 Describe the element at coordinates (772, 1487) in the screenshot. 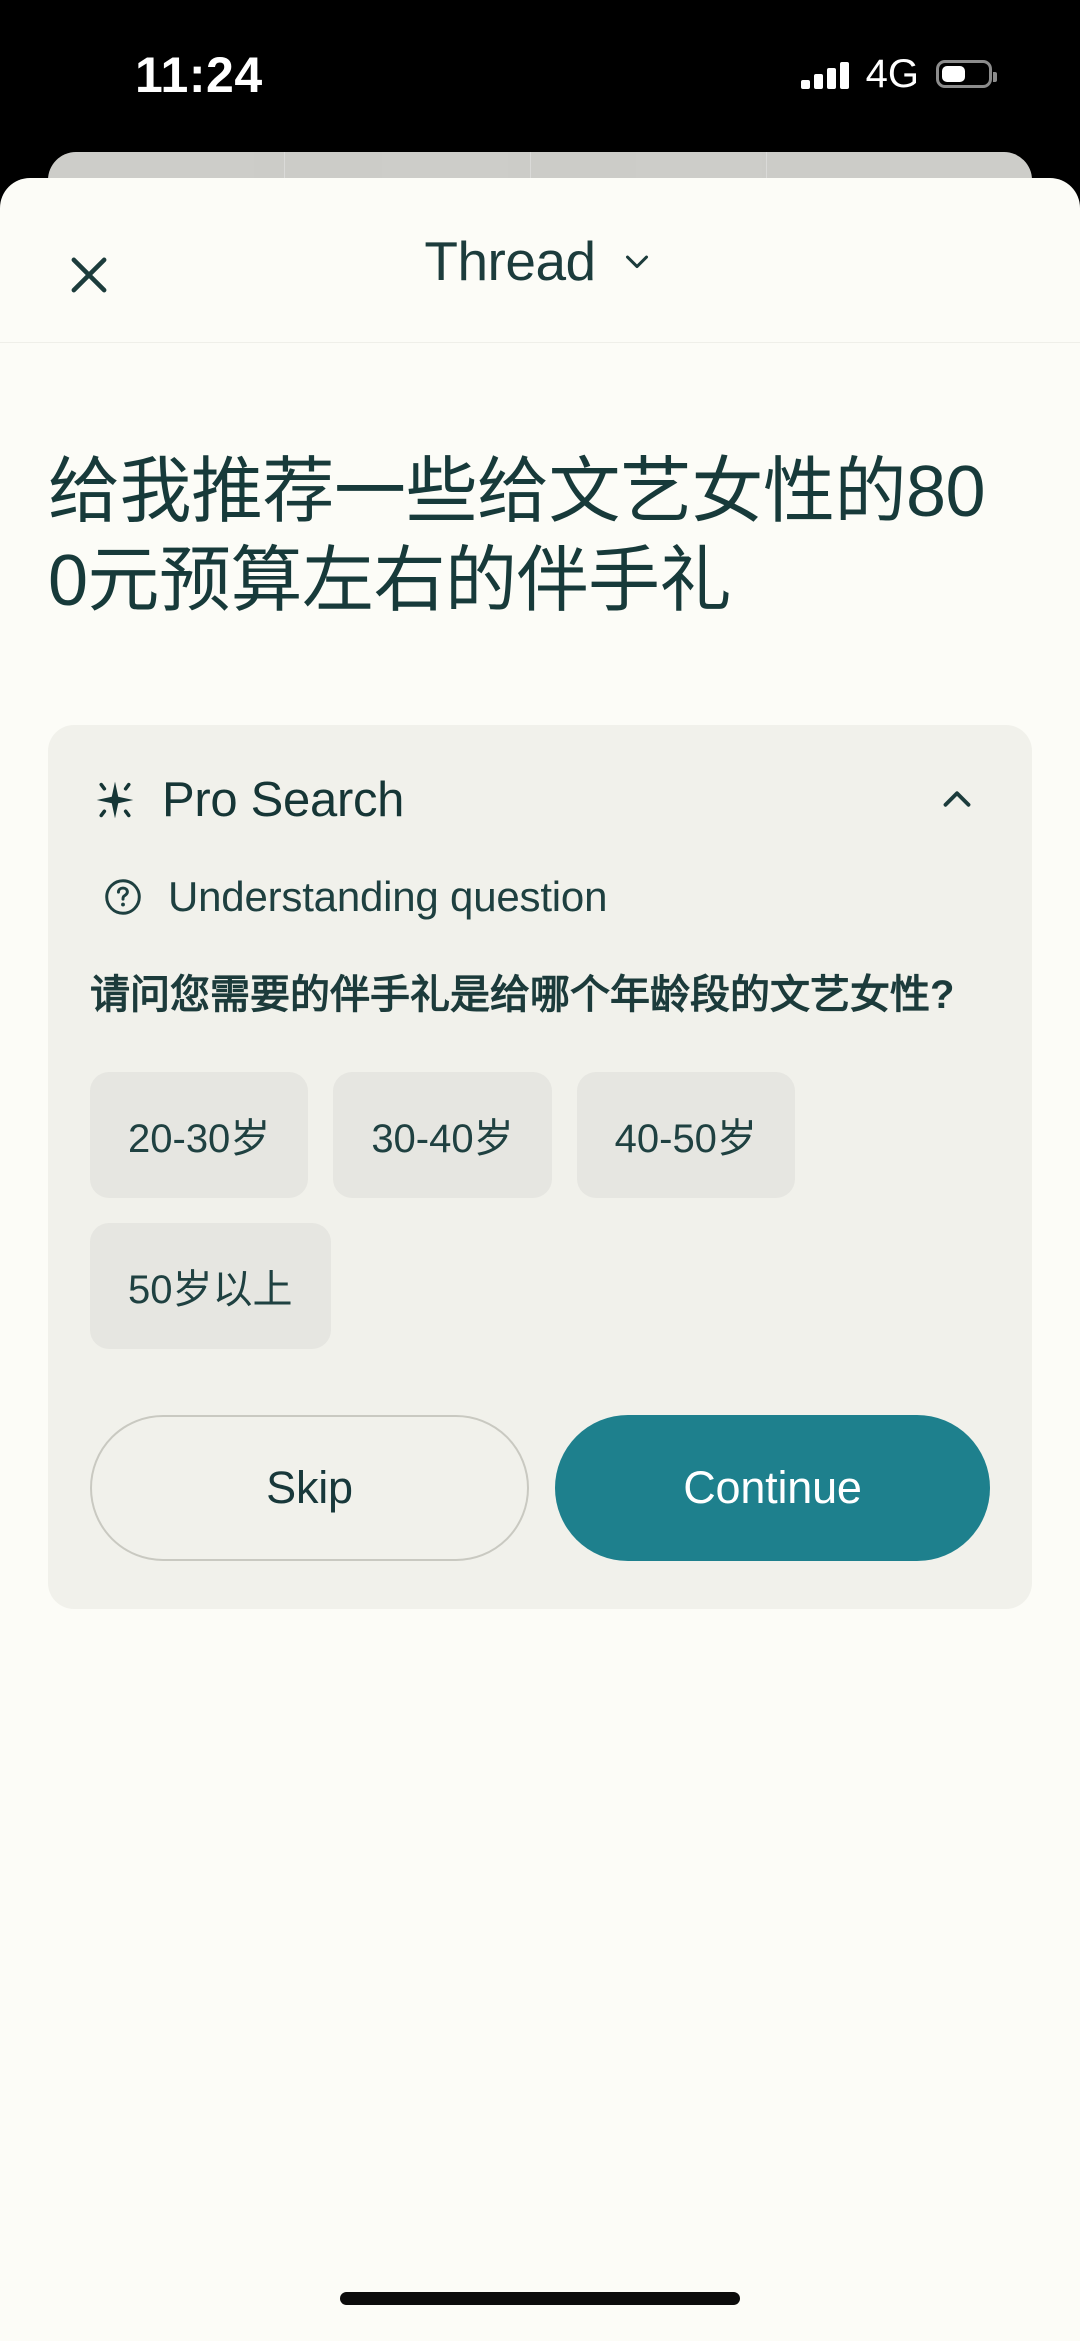

I see `continue-button: Continue` at that location.